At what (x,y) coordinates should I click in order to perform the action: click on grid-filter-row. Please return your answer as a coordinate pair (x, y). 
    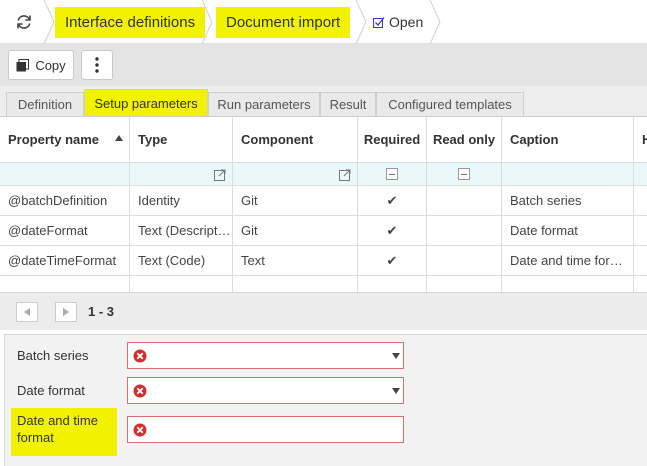
    Looking at the image, I should click on (323, 174).